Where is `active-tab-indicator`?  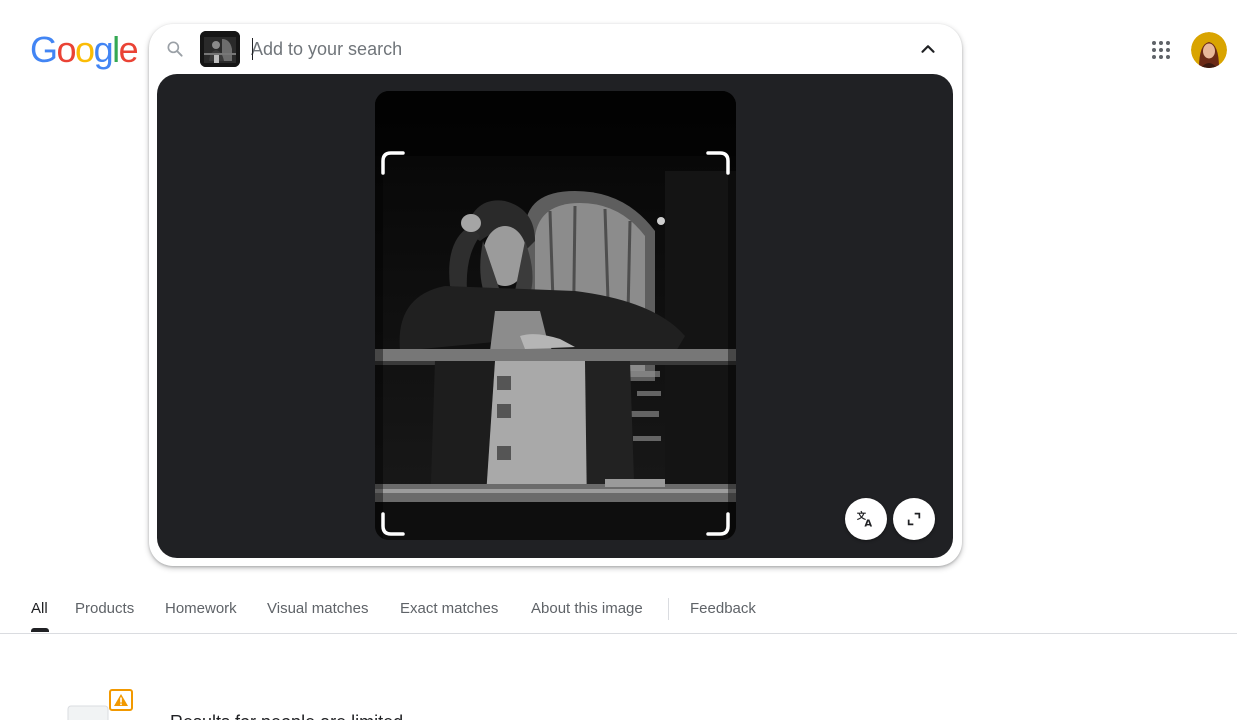 active-tab-indicator is located at coordinates (40, 630).